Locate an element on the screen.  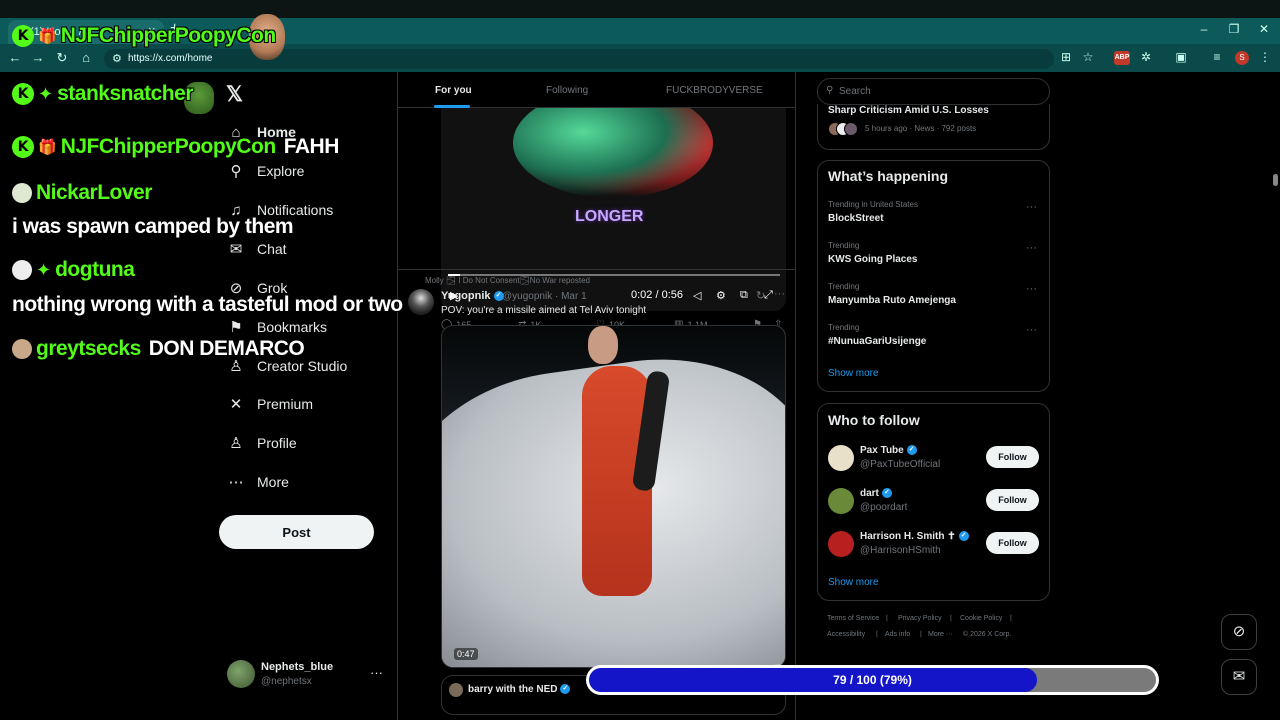
gem-badge-icon: ✦ is located at coordinates (46, 93).